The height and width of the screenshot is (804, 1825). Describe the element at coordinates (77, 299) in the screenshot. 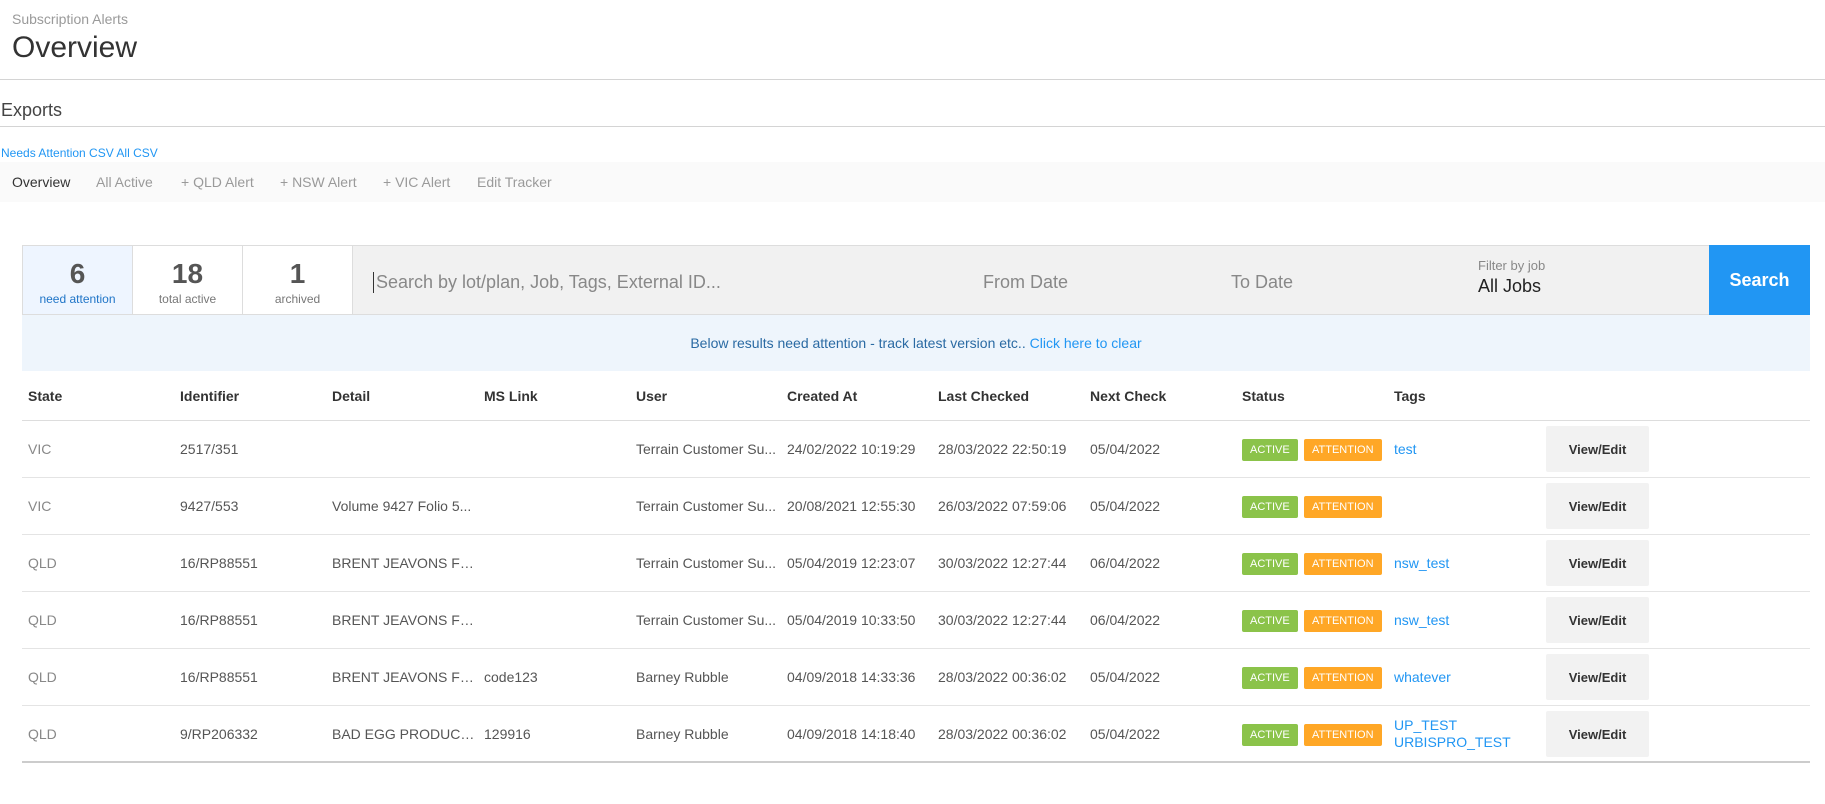

I see `stat-label: need attention` at that location.